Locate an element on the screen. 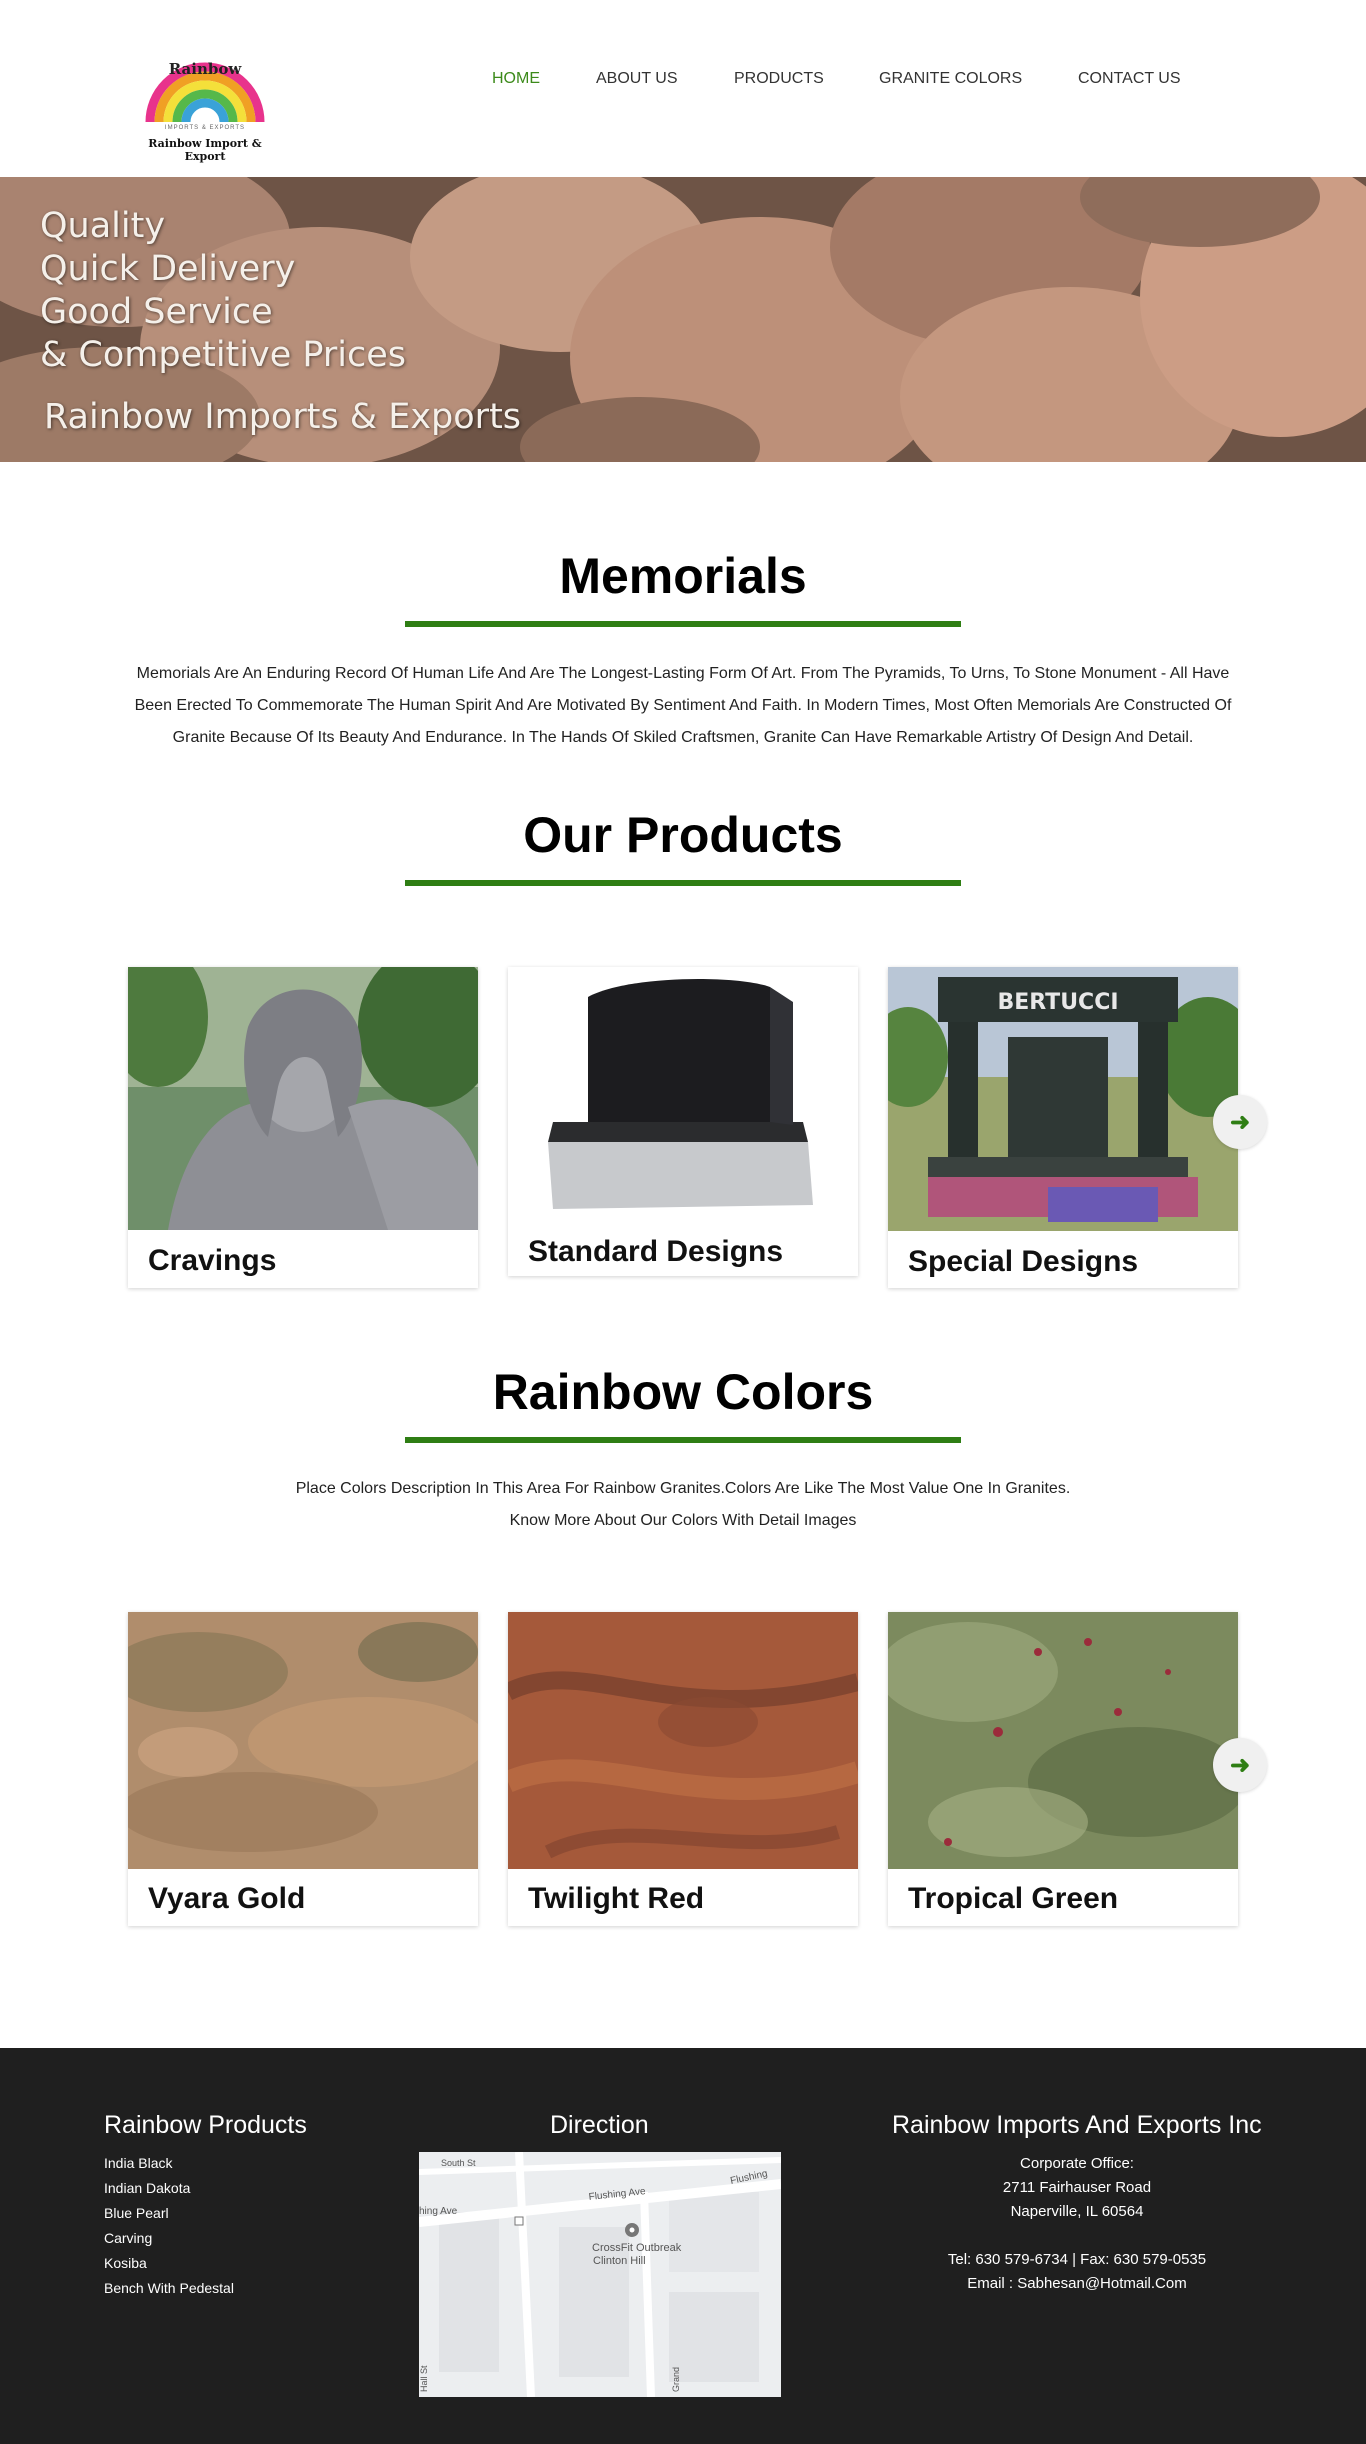 The height and width of the screenshot is (2444, 1366). footer-product-link: India Black is located at coordinates (169, 2163).